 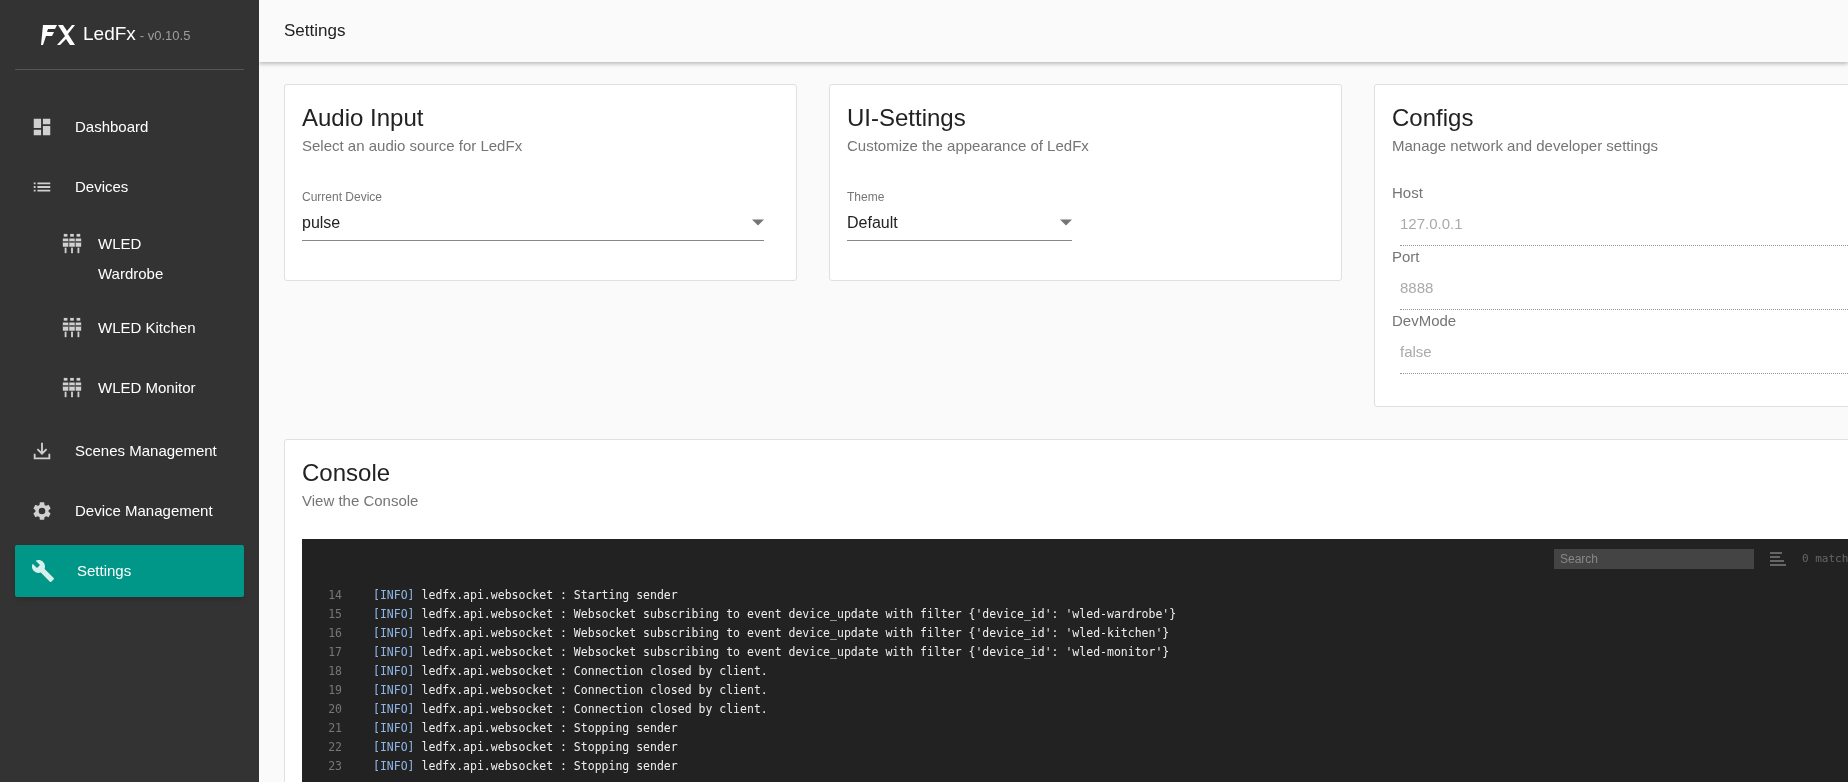 I want to click on config-field: 127.0.0.1, so click(x=1624, y=223).